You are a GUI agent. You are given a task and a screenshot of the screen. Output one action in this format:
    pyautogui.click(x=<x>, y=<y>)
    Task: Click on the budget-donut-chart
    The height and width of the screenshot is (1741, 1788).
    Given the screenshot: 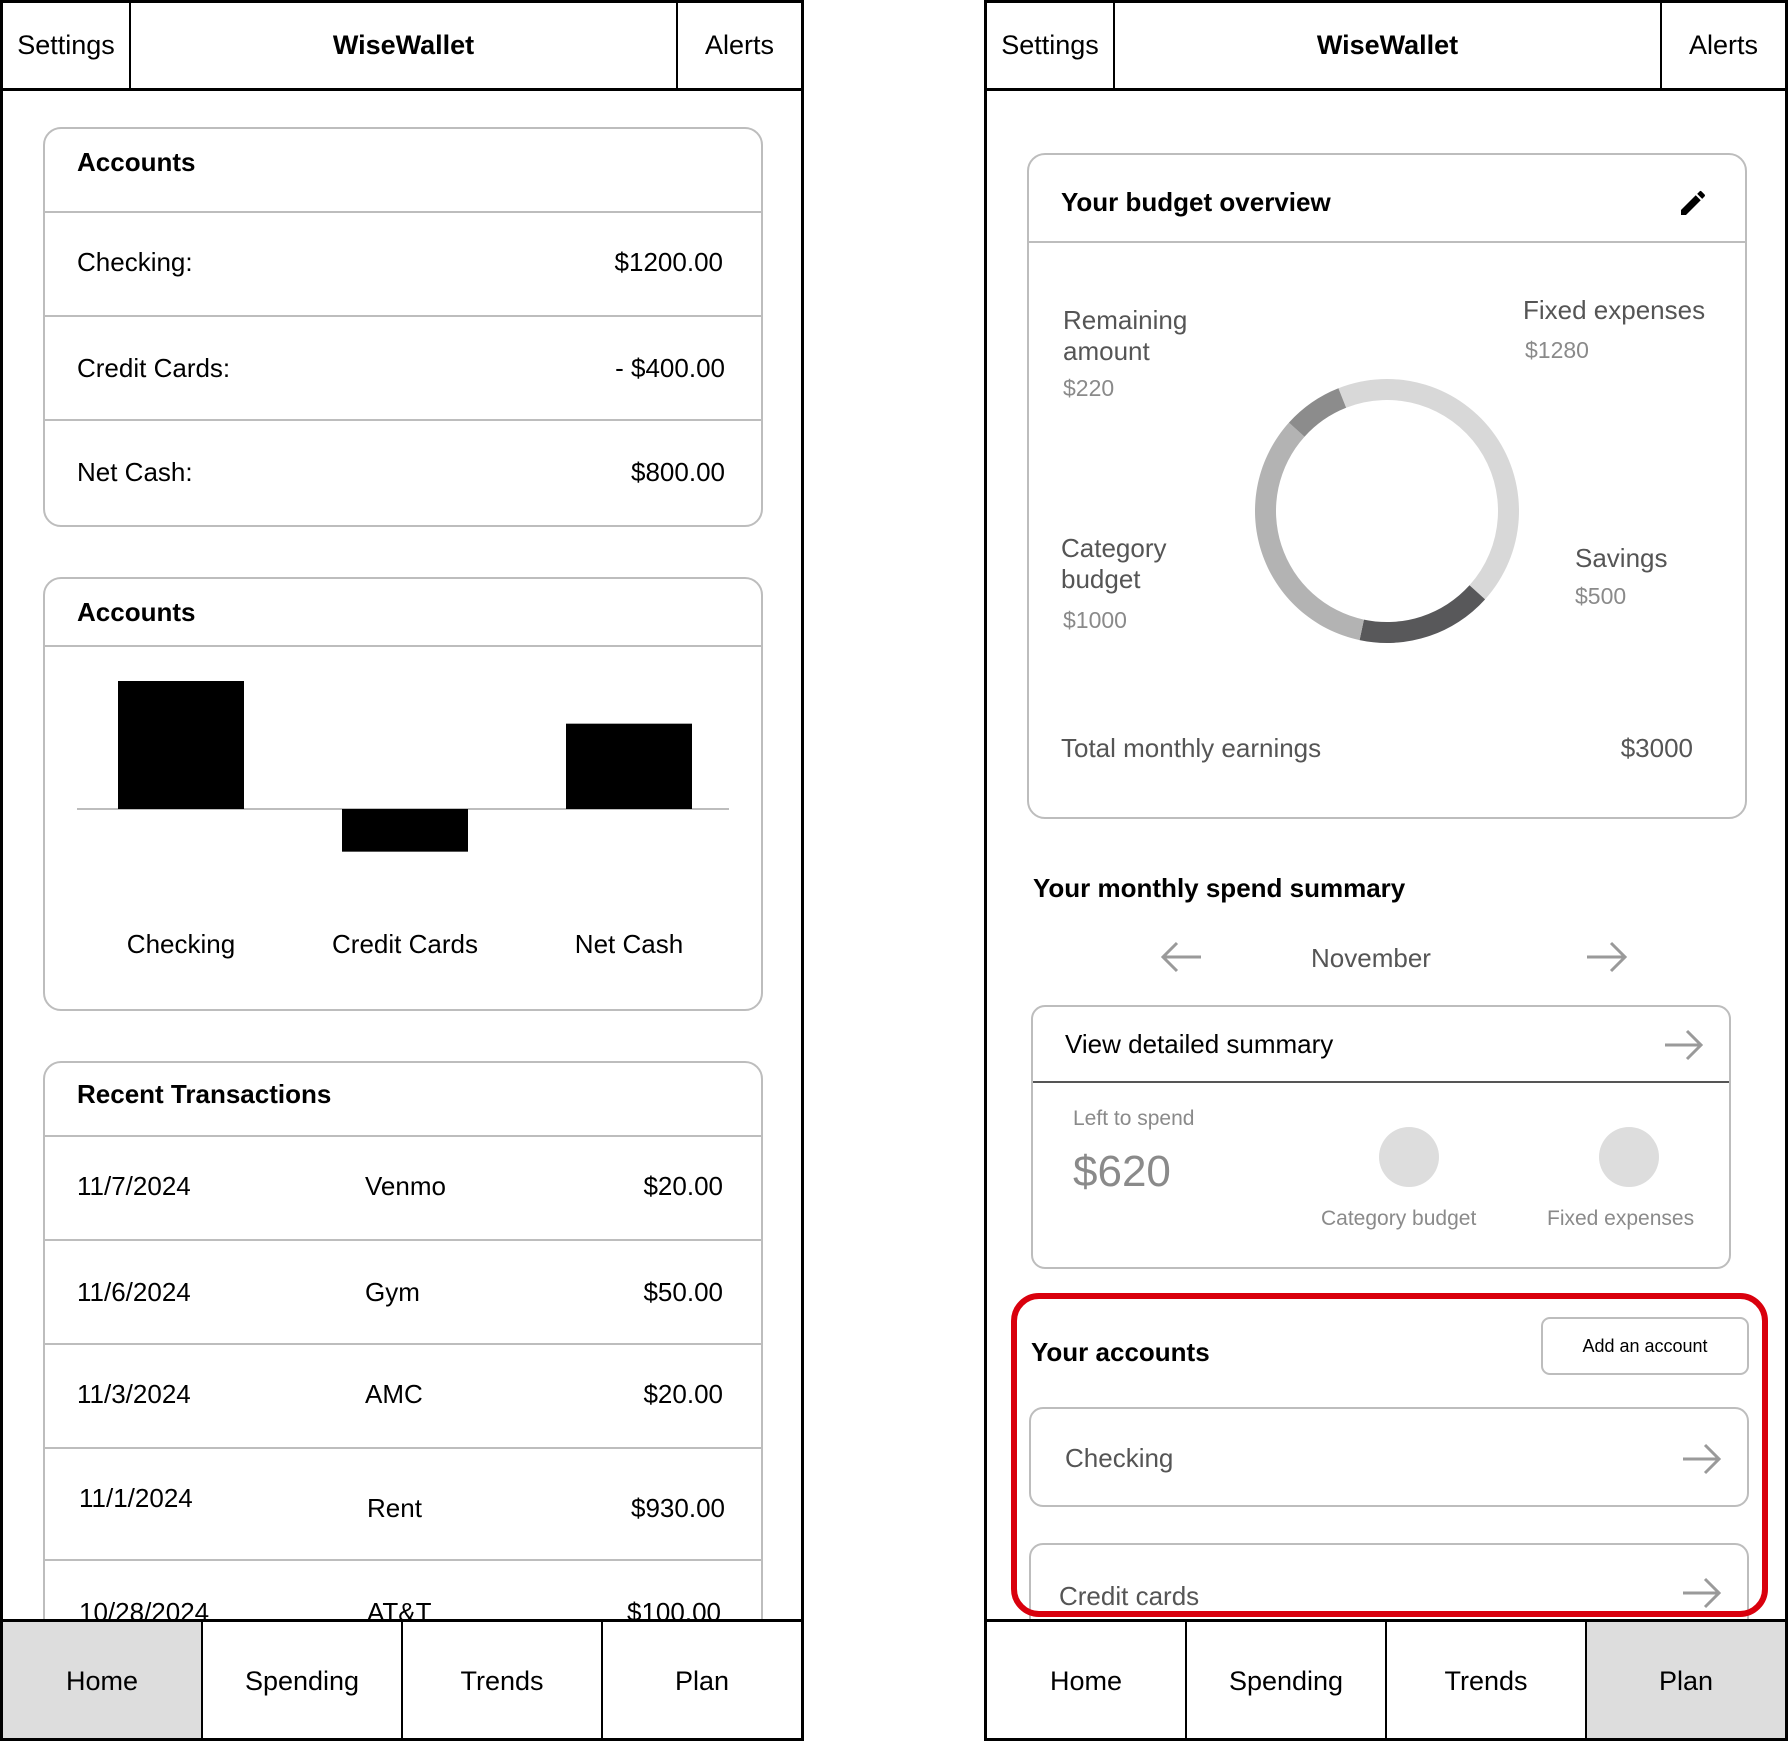 What is the action you would take?
    pyautogui.click(x=1387, y=511)
    